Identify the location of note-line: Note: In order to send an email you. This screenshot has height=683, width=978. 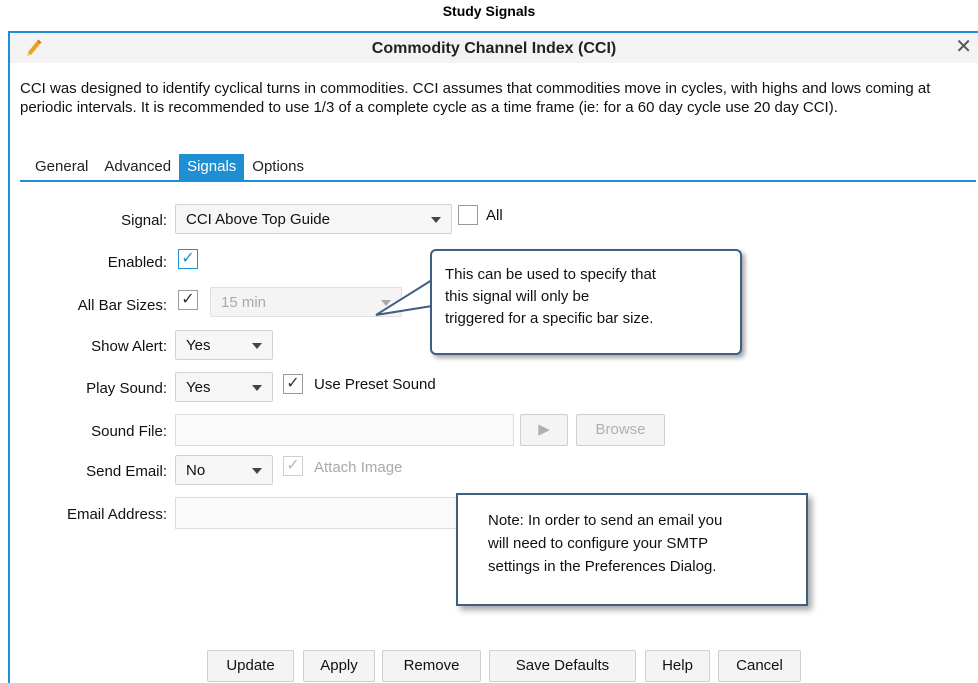
(605, 520).